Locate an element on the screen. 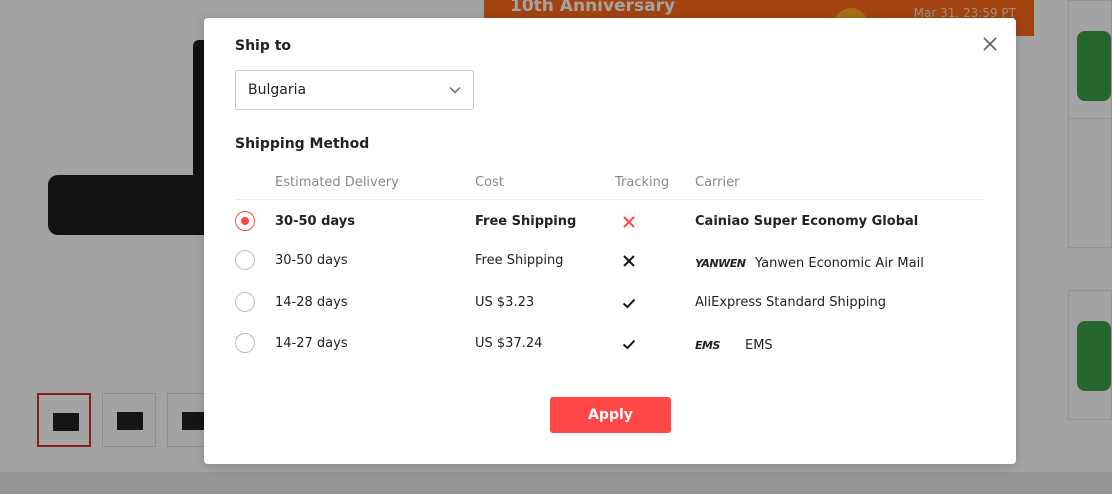 The image size is (1112, 494). carrier-name: AliExpress Standard Shipping is located at coordinates (790, 302).